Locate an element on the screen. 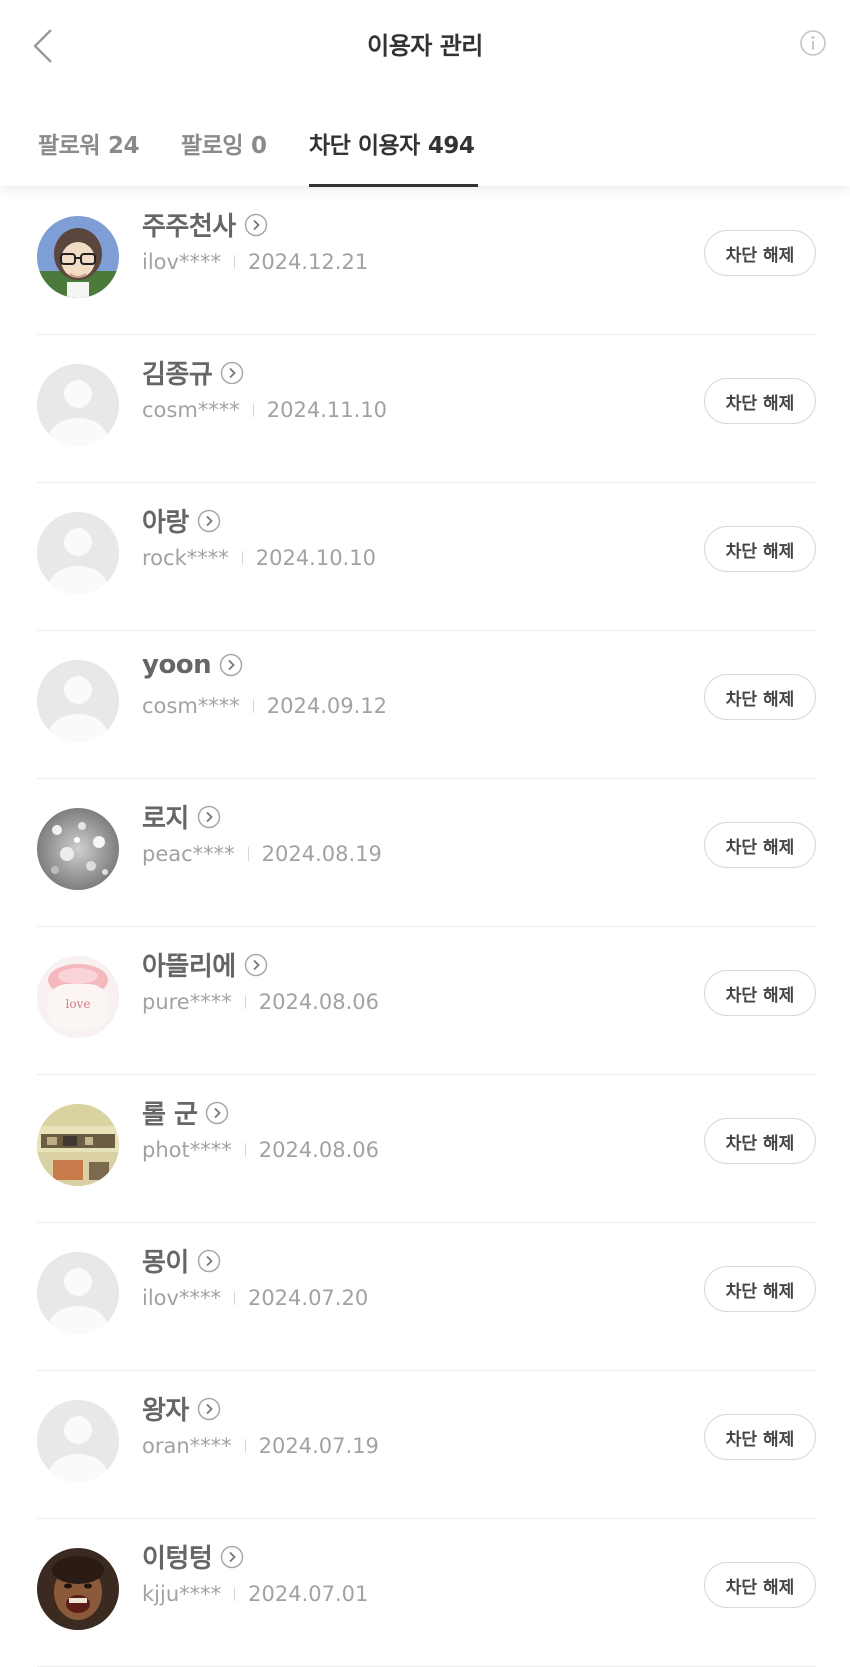 This screenshot has height=1667, width=850. tab-following: 팔로잉 0 is located at coordinates (224, 143).